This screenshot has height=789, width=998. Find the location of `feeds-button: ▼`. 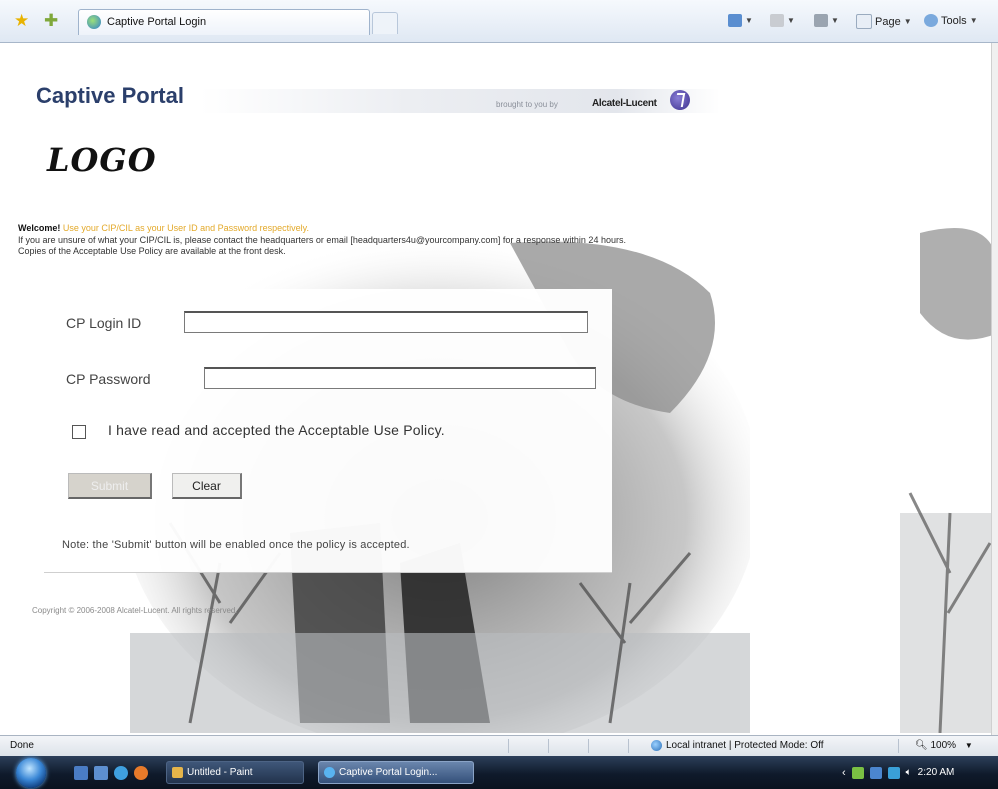

feeds-button: ▼ is located at coordinates (782, 20).